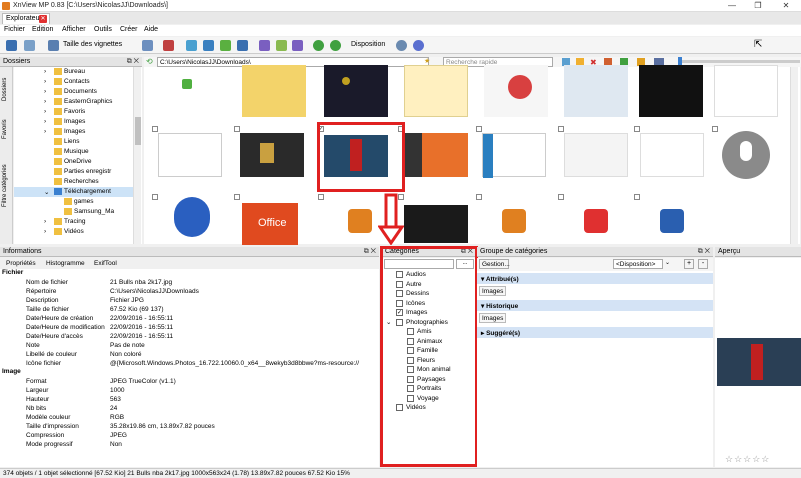  Describe the element at coordinates (73, 92) in the screenshot. I see `tree-item: › Documents` at that location.